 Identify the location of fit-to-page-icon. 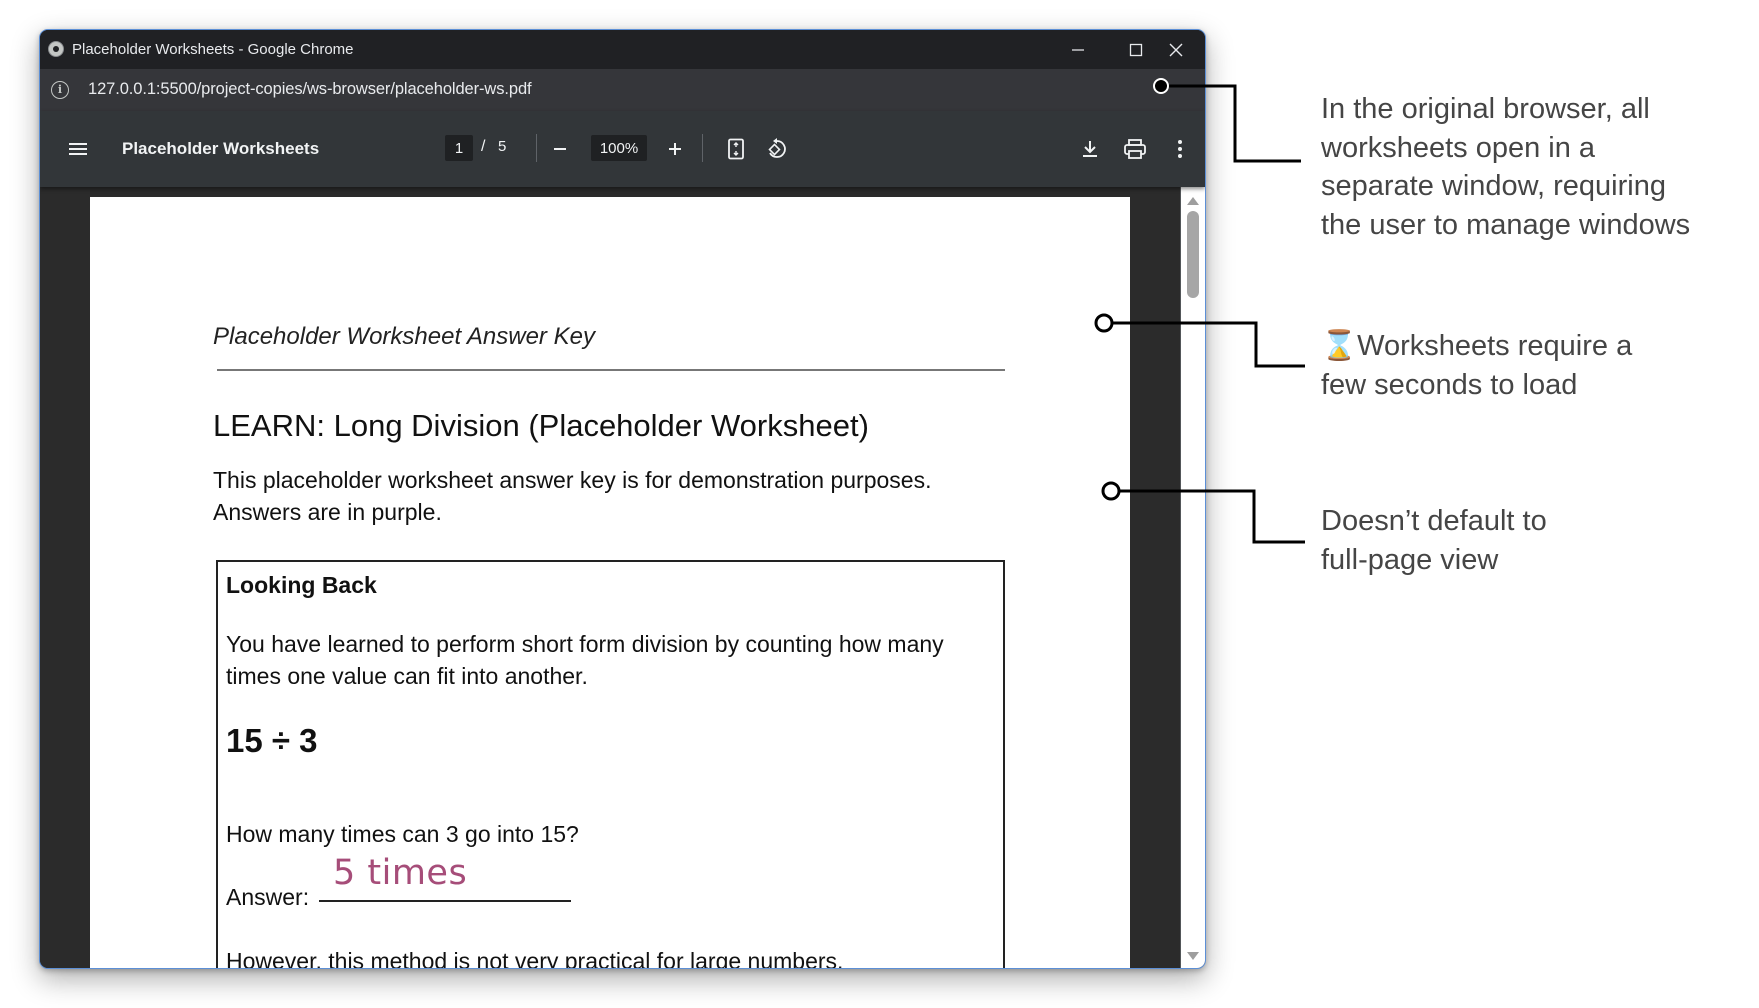
(736, 149).